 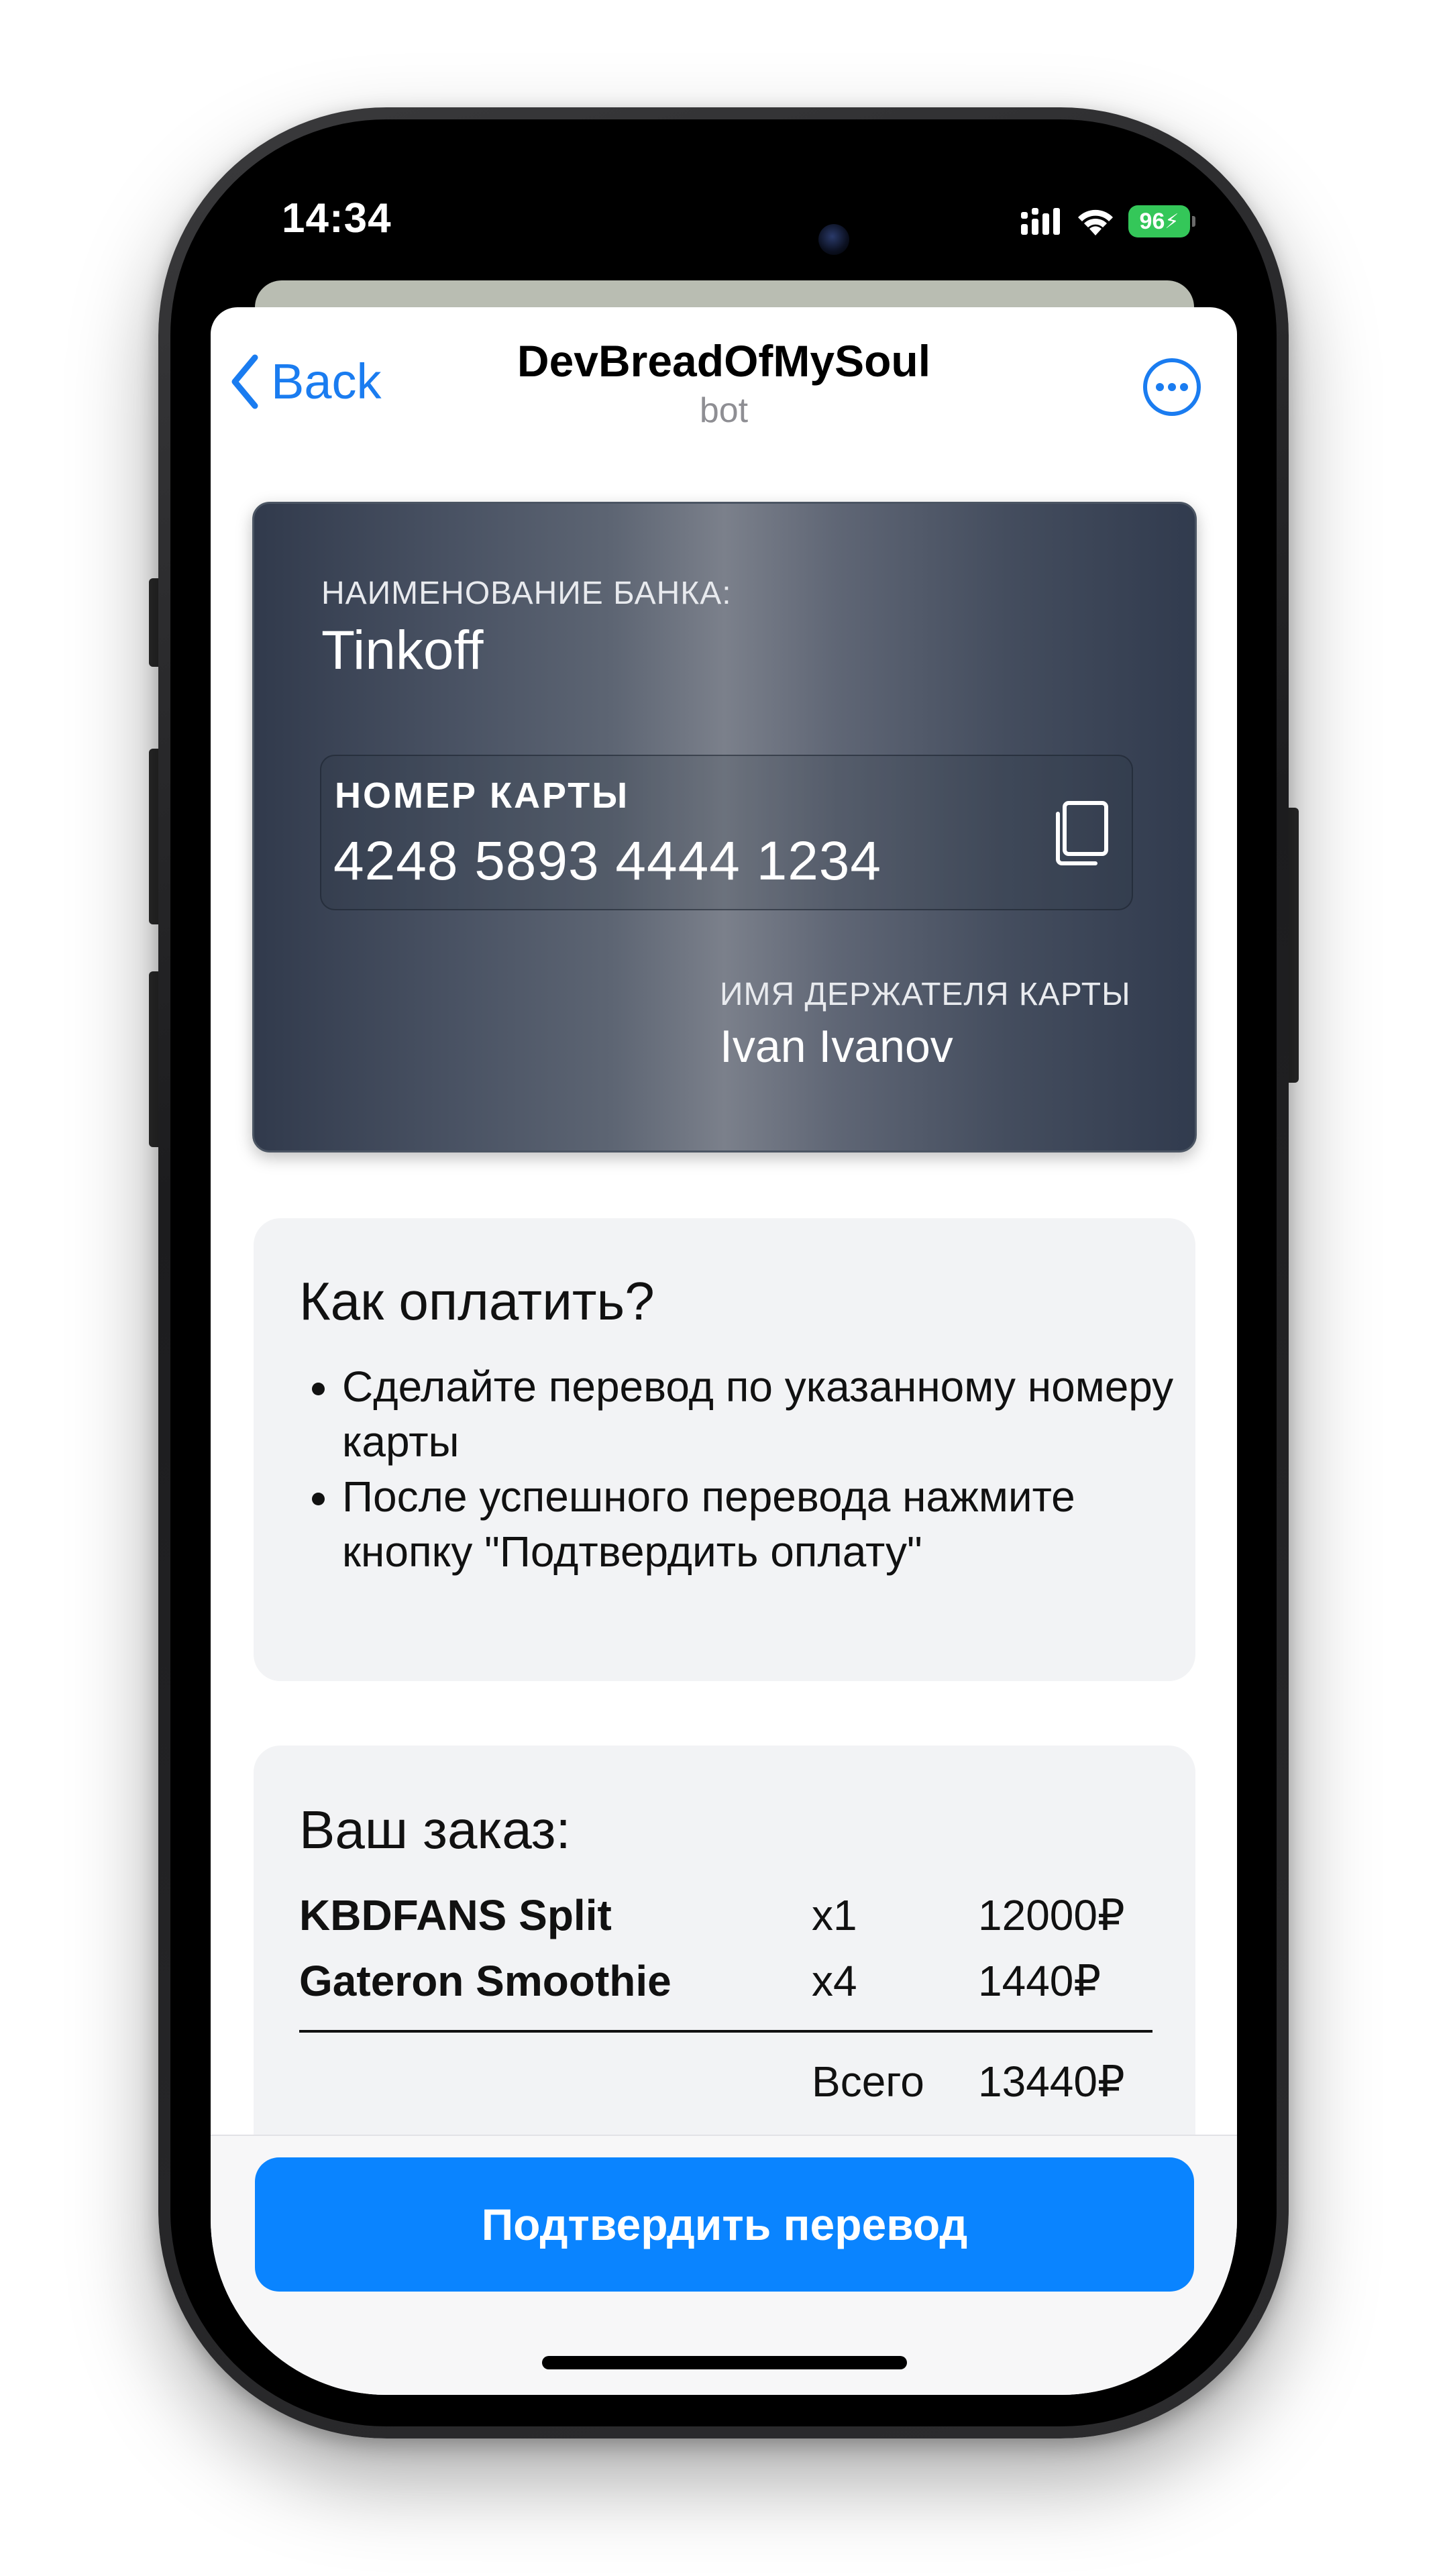 I want to click on charging-bolt-icon: ⚡, so click(x=1172, y=221).